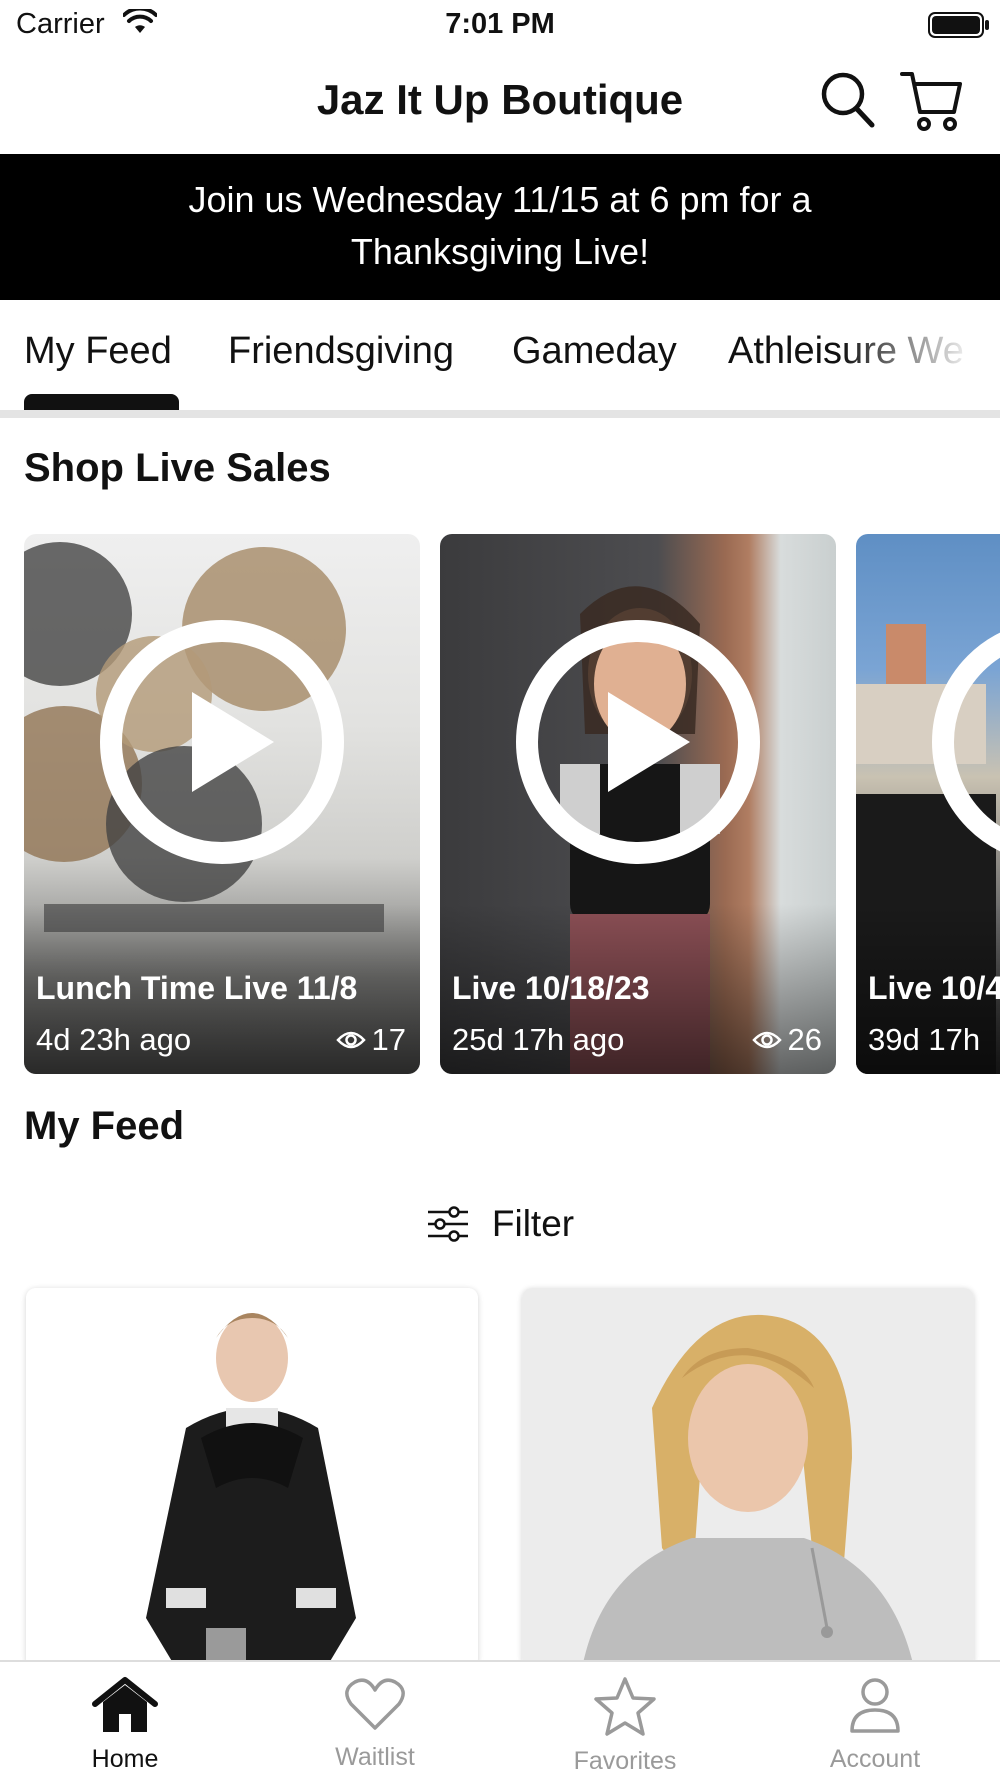 The width and height of the screenshot is (1000, 1778). I want to click on sliders-icon, so click(447, 1224).